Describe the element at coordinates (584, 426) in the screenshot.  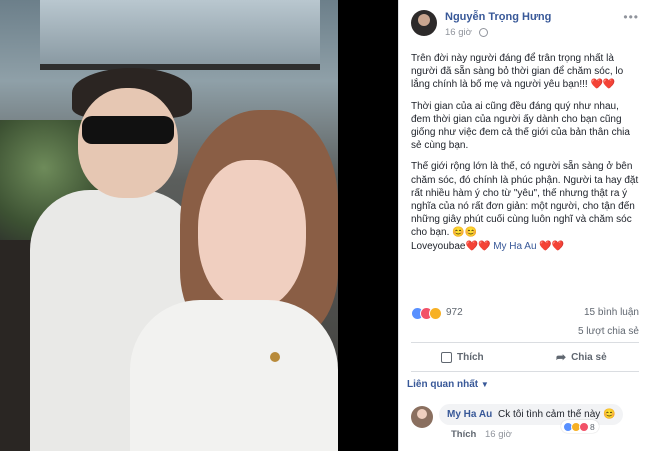
I see `love-reaction-icon` at that location.